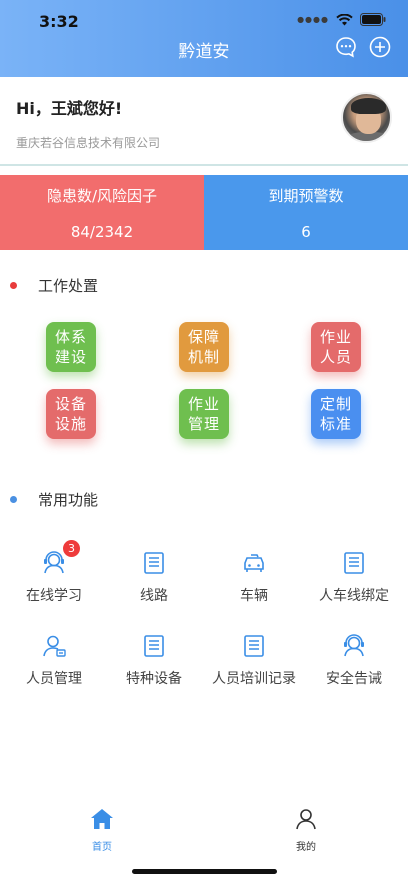 The image size is (408, 883). Describe the element at coordinates (154, 577) in the screenshot. I see `func-route: 线路` at that location.